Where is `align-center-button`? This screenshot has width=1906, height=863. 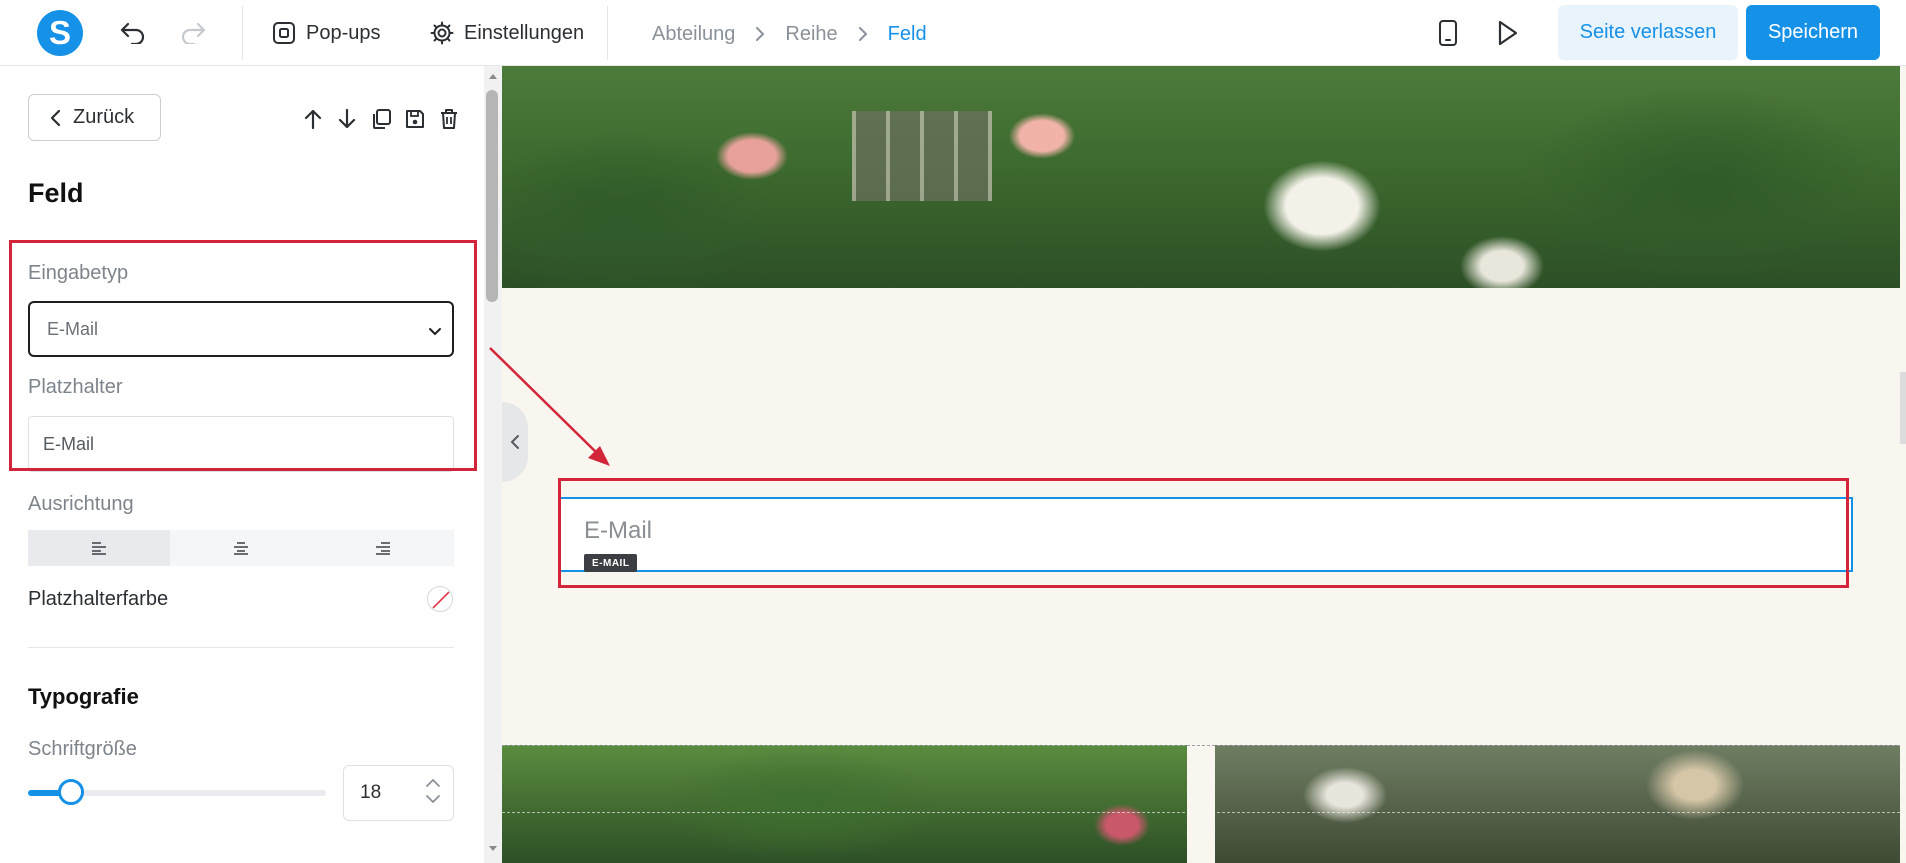 align-center-button is located at coordinates (241, 548).